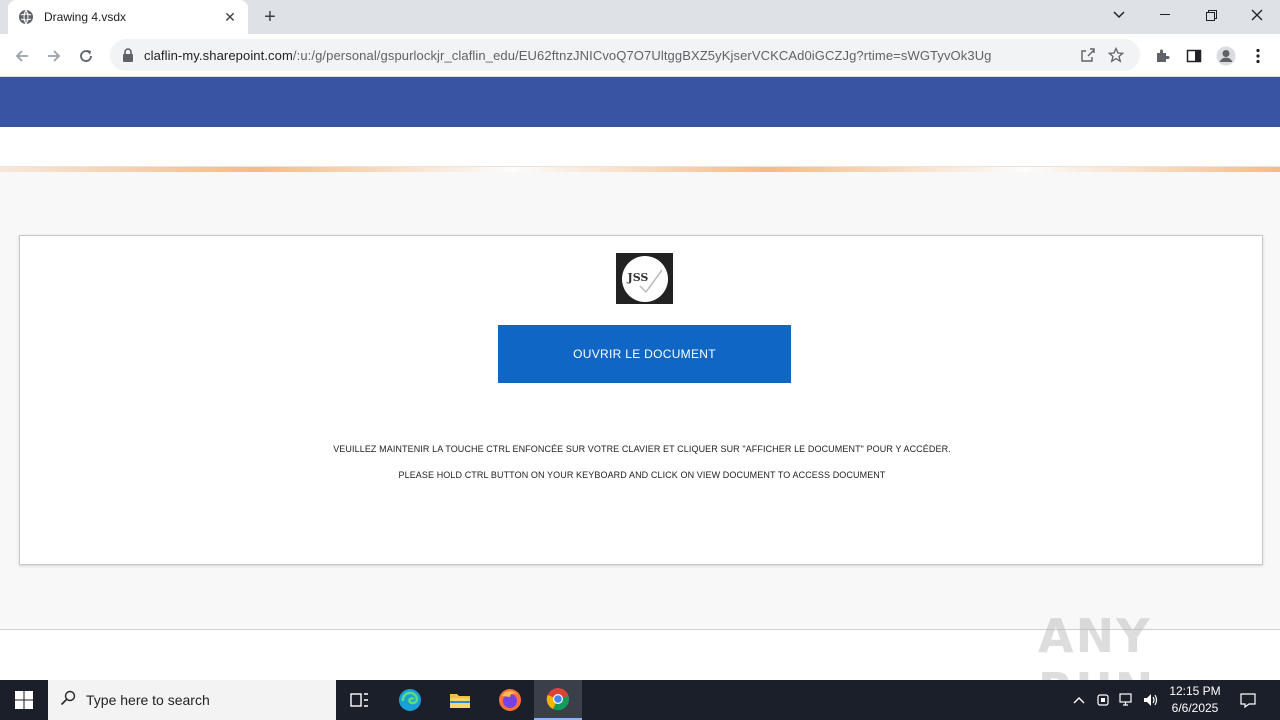 Image resolution: width=1280 pixels, height=720 pixels. What do you see at coordinates (148, 700) in the screenshot?
I see `search-placeholder: Type here to search` at bounding box center [148, 700].